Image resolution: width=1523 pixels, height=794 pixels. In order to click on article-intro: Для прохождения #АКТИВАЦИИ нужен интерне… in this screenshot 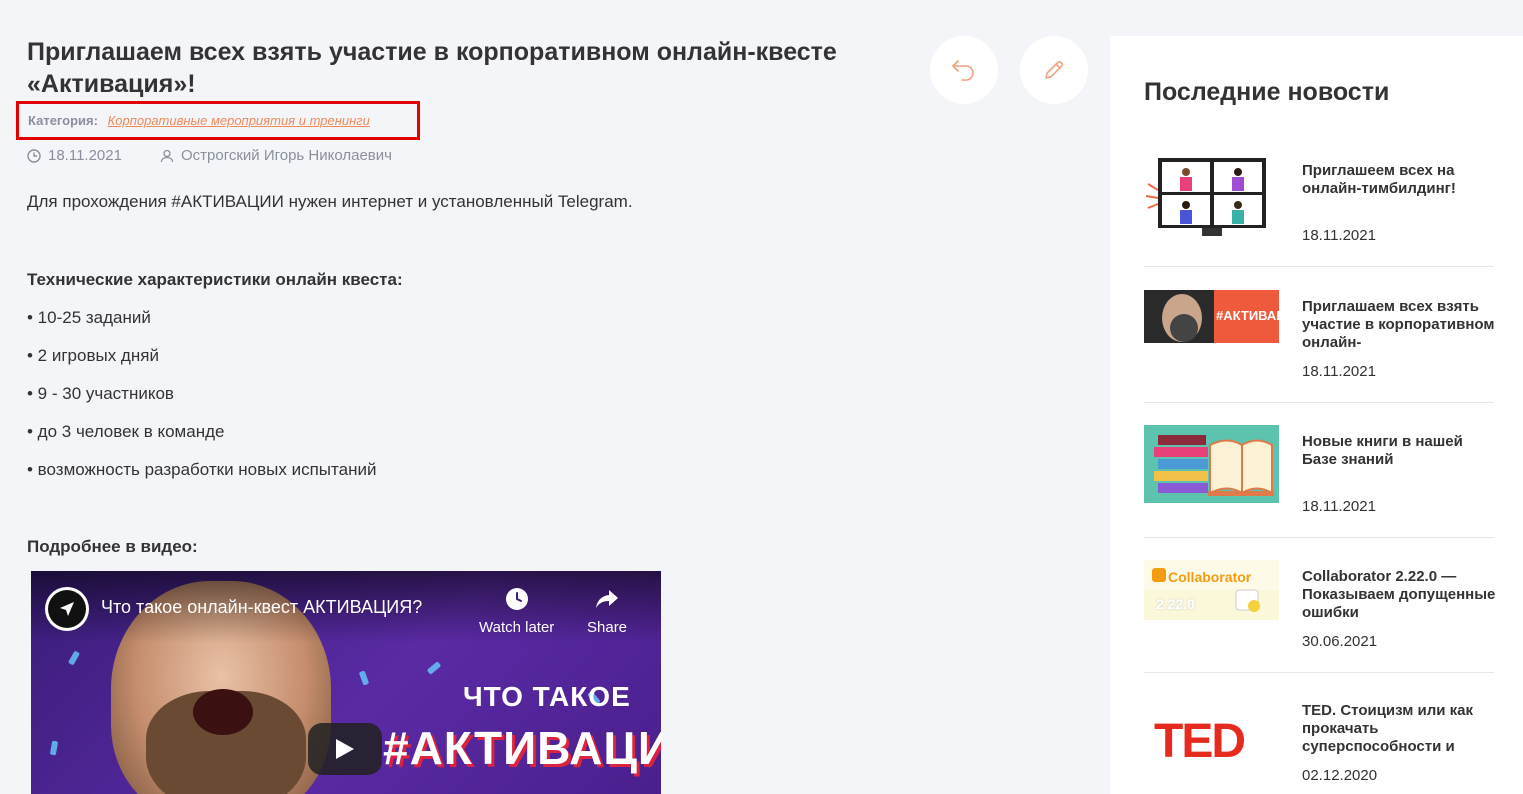, I will do `click(330, 201)`.